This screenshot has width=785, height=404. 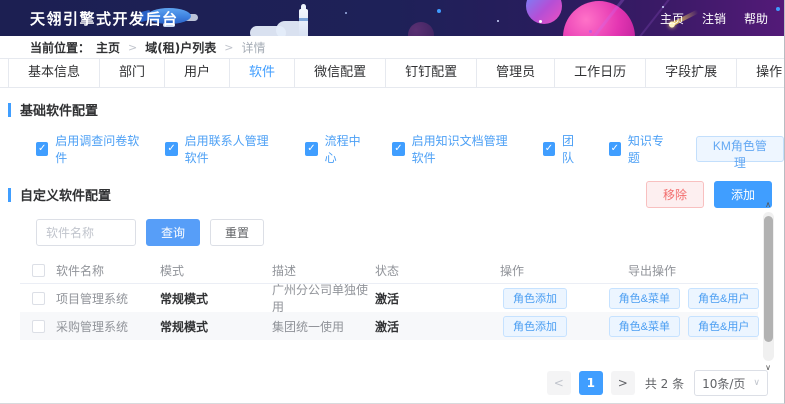 What do you see at coordinates (222, 149) in the screenshot?
I see `checkbox-contact-software: ✓ 启用联系人管理软件` at bounding box center [222, 149].